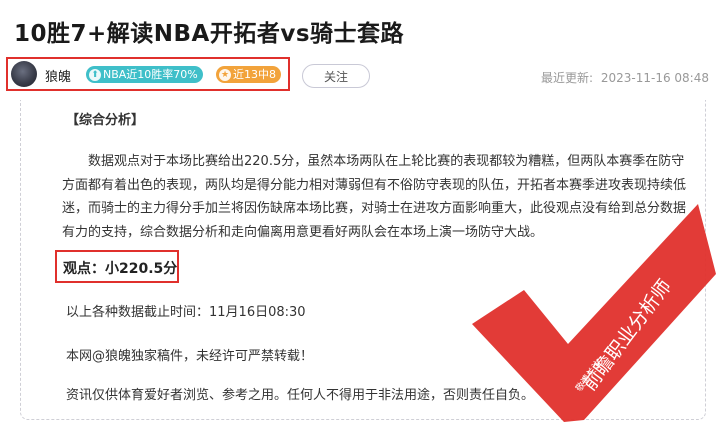 Image resolution: width=721 pixels, height=426 pixels. Describe the element at coordinates (336, 76) in the screenshot. I see `follow-button: 关注` at that location.